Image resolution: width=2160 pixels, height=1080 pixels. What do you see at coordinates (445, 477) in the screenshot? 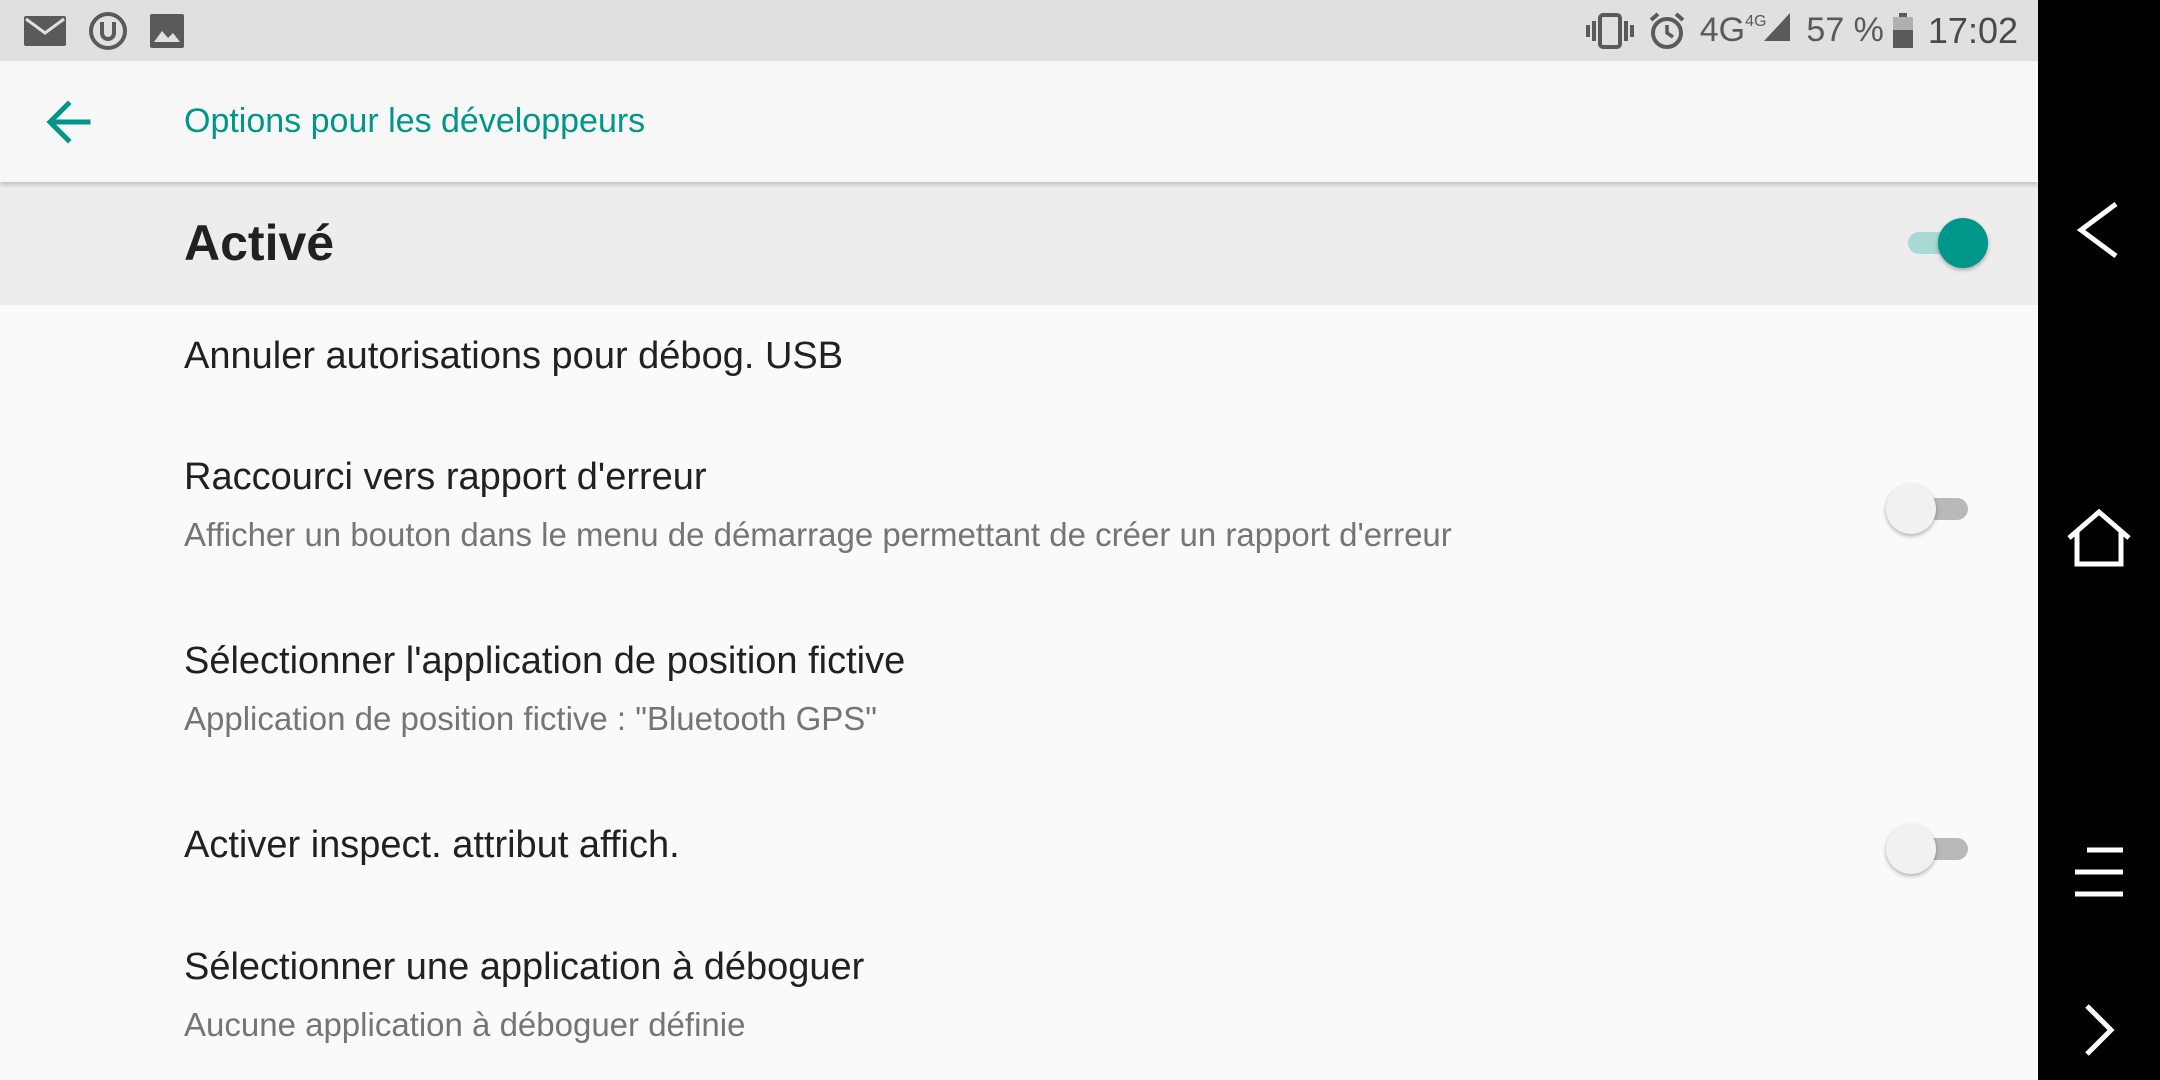
I see `pref-title: Raccourci vers rapport d'erreur` at bounding box center [445, 477].